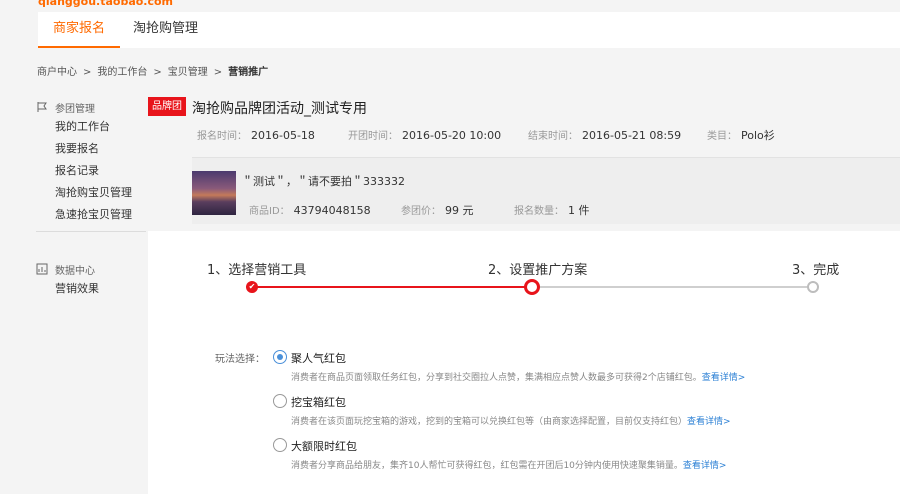  I want to click on sidebar-group-title: 数据中心, so click(91, 269).